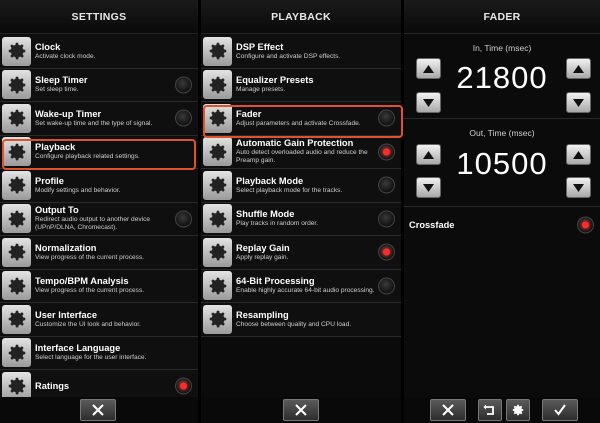  I want to click on fader-reset-button, so click(490, 410).